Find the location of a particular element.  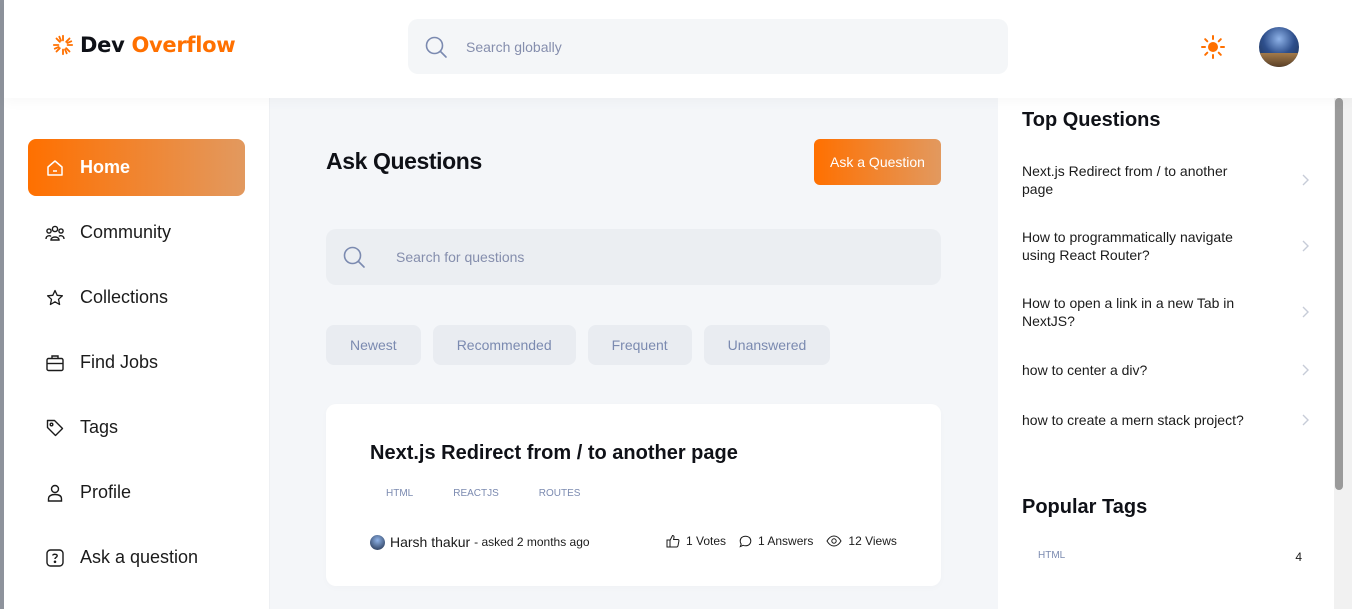

sidebar-item-label: Ask a question is located at coordinates (139, 557).